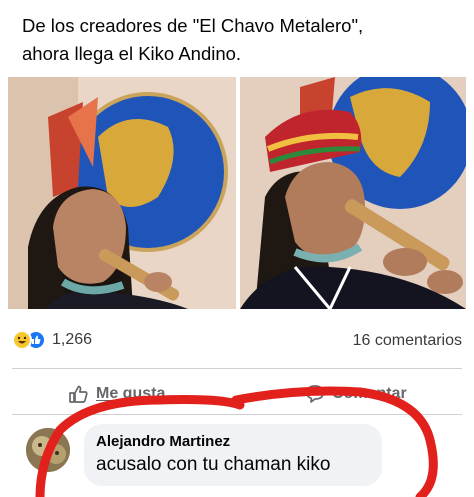 Image resolution: width=474 pixels, height=497 pixels. Describe the element at coordinates (213, 464) in the screenshot. I see `comment-text: acusalo con tu chaman kiko` at that location.